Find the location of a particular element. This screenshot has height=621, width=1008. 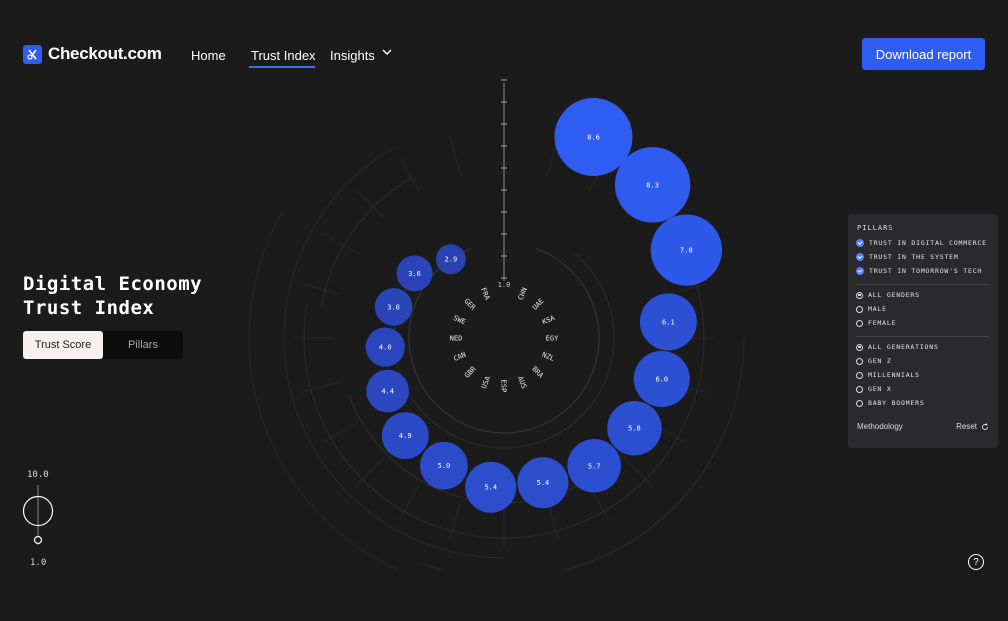

score-bubble-label: 4.4 is located at coordinates (387, 392).